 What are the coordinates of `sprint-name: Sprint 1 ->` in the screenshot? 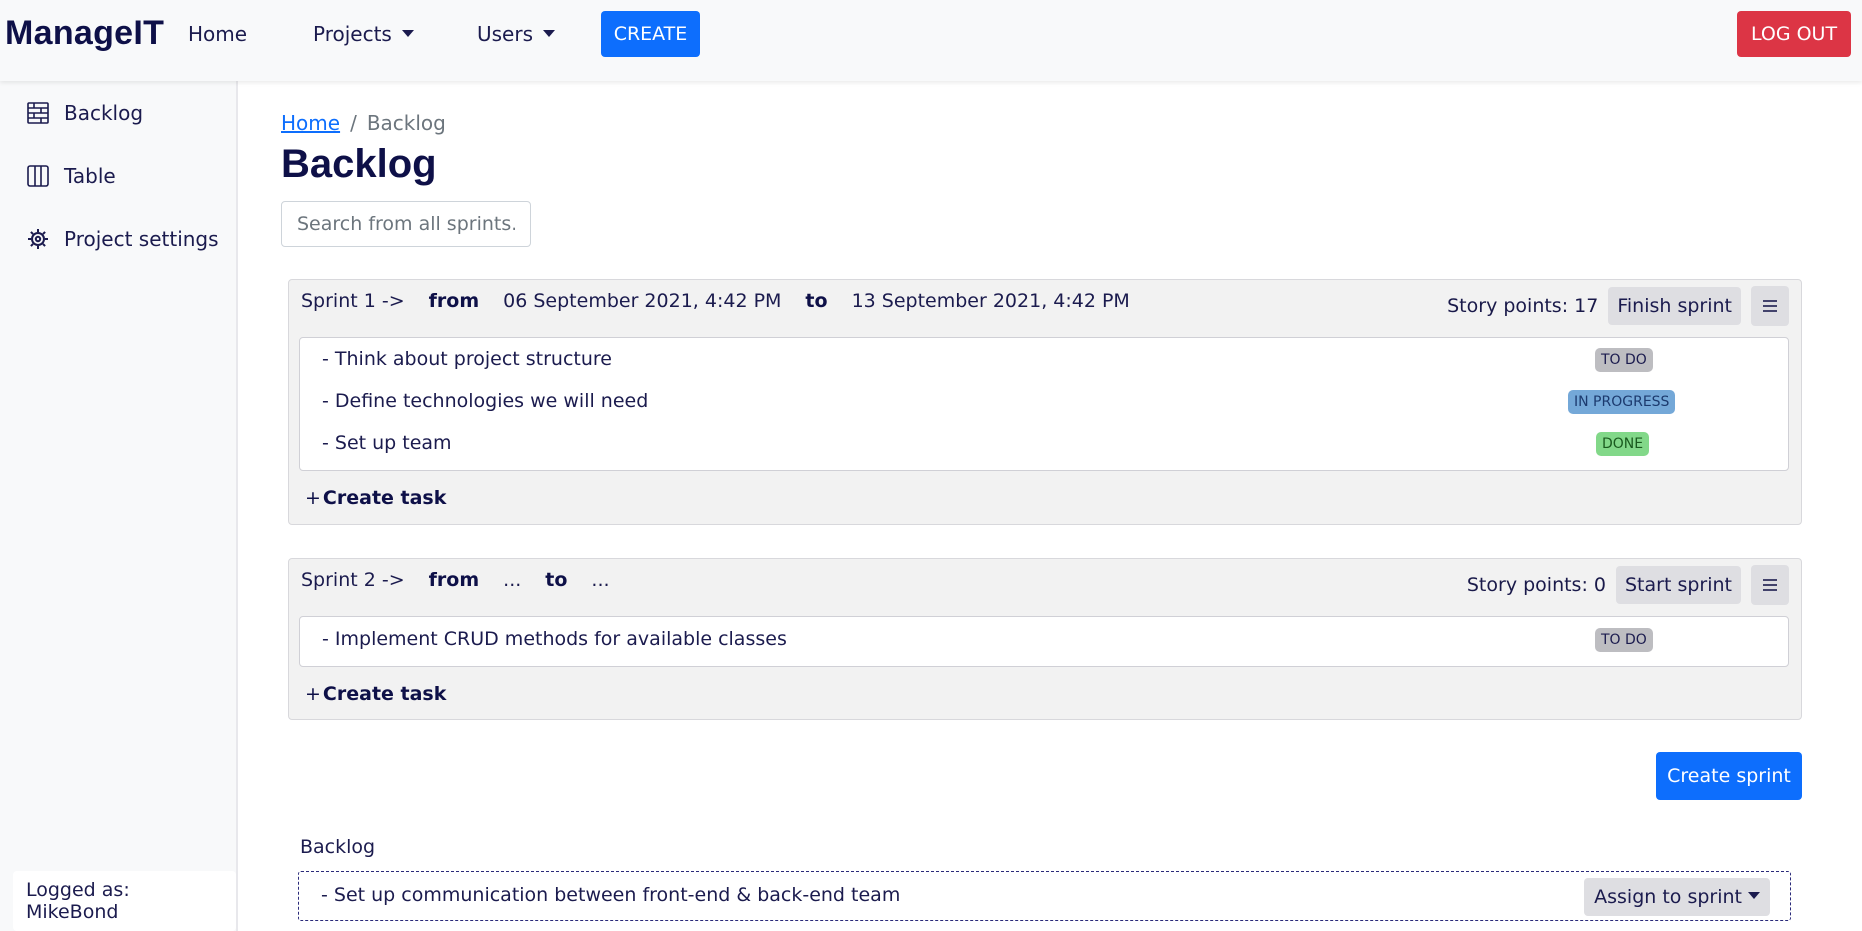 It's located at (353, 301).